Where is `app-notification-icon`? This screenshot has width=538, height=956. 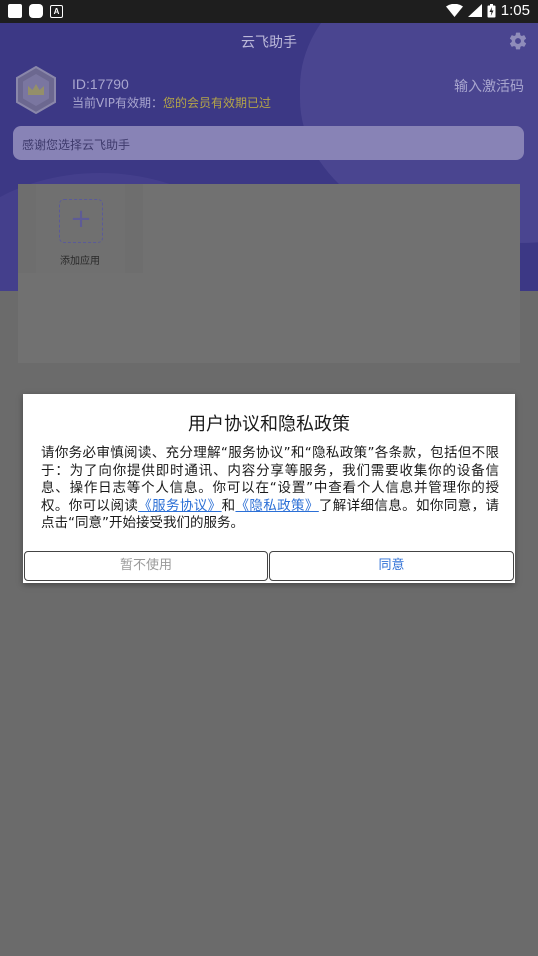
app-notification-icon is located at coordinates (36, 11).